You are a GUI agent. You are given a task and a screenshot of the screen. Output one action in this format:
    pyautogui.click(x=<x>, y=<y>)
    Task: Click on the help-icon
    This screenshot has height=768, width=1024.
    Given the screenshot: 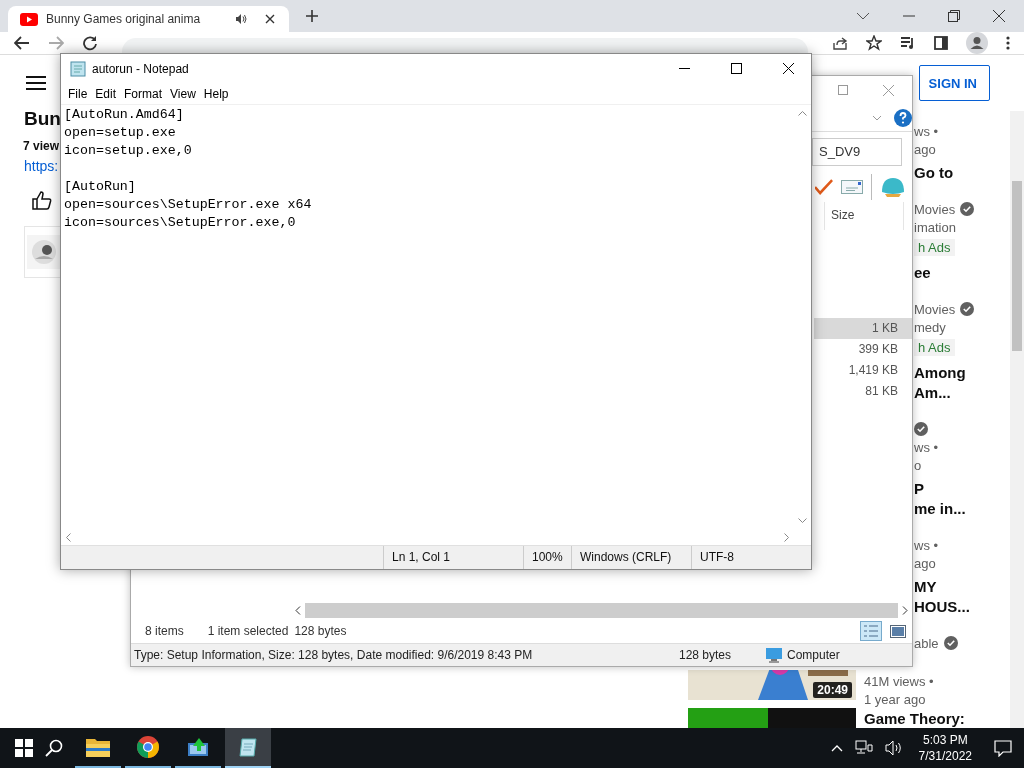 What is the action you would take?
    pyautogui.click(x=903, y=117)
    